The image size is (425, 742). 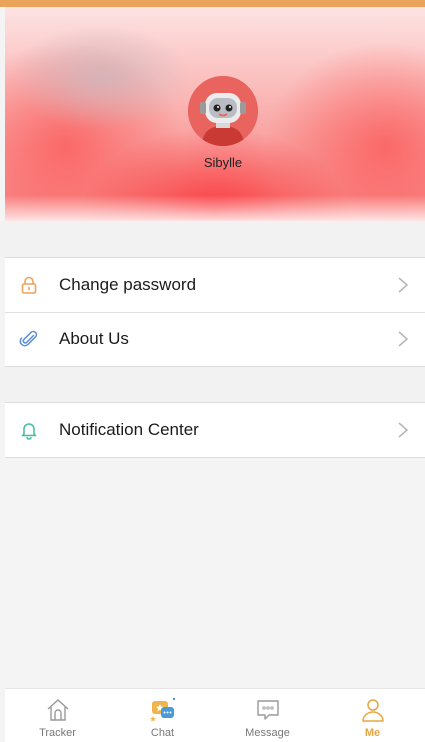 I want to click on person-icon, so click(x=373, y=710).